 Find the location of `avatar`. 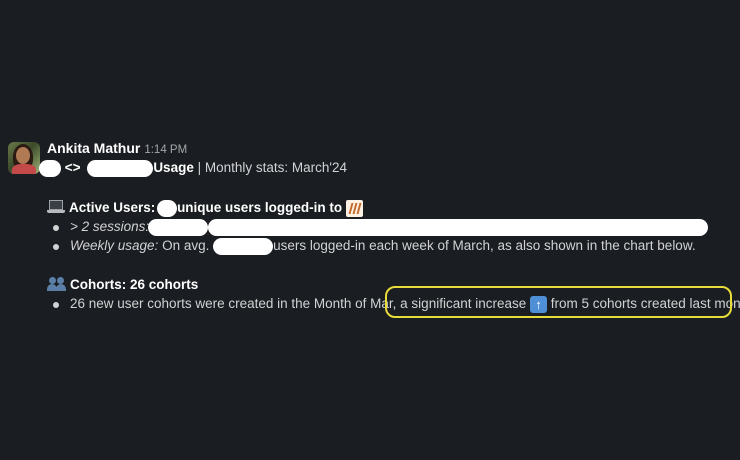

avatar is located at coordinates (24, 158).